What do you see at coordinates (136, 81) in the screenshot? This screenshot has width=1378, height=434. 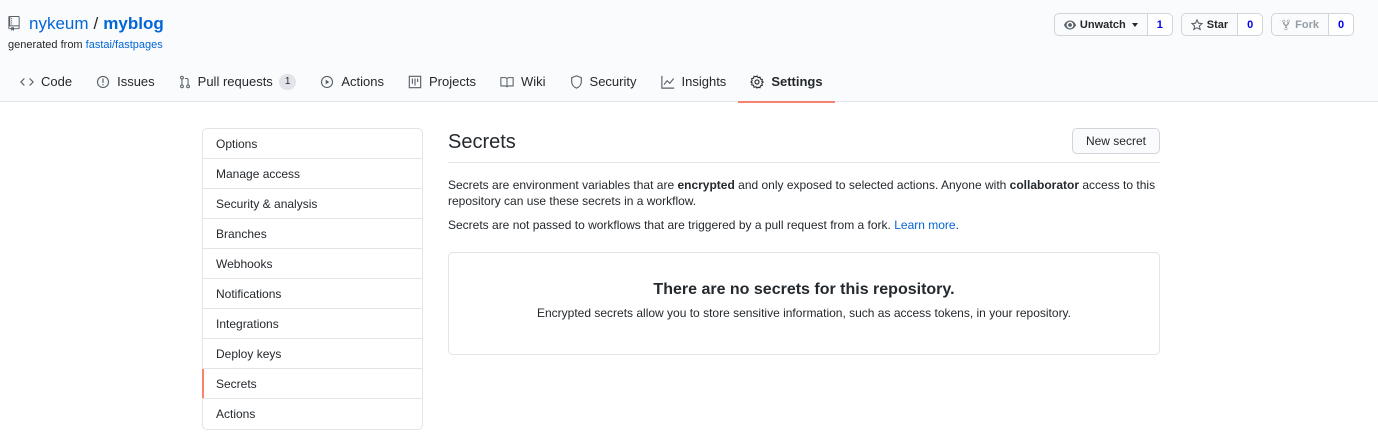 I see `tab-label: Issues` at bounding box center [136, 81].